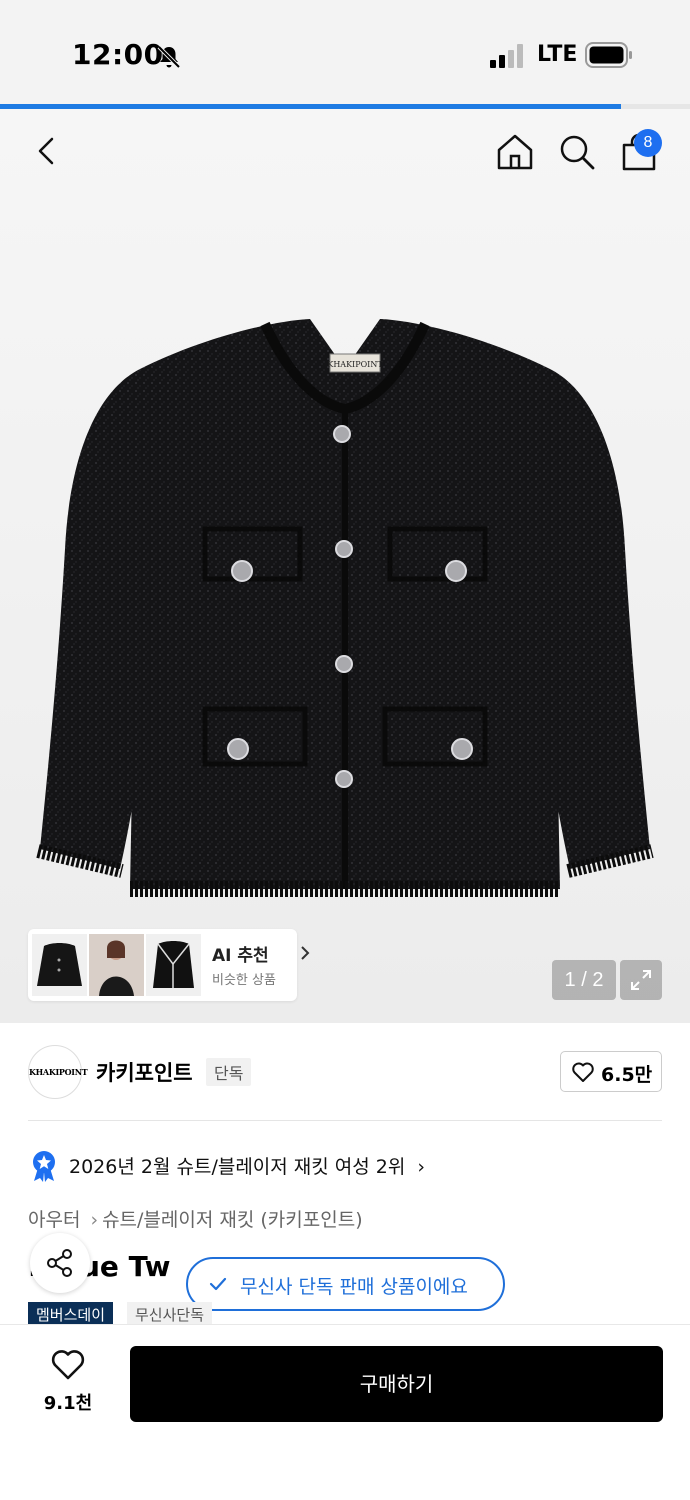 The width and height of the screenshot is (690, 1500). I want to click on brand-exclusive-tag: 단독, so click(229, 1072).